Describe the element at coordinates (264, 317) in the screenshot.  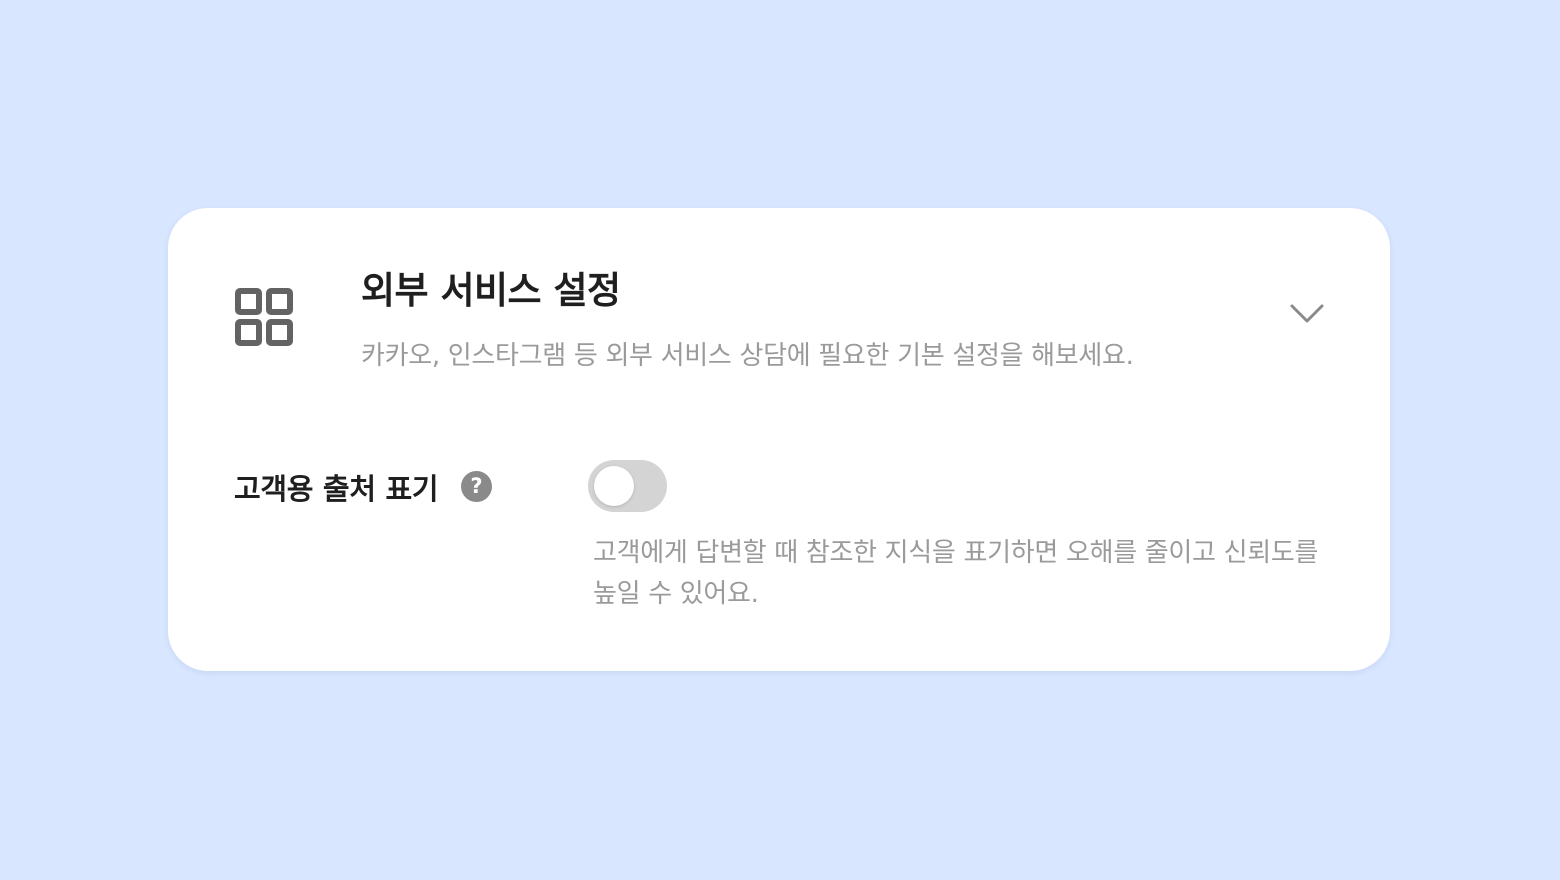
I see `grid-icon` at that location.